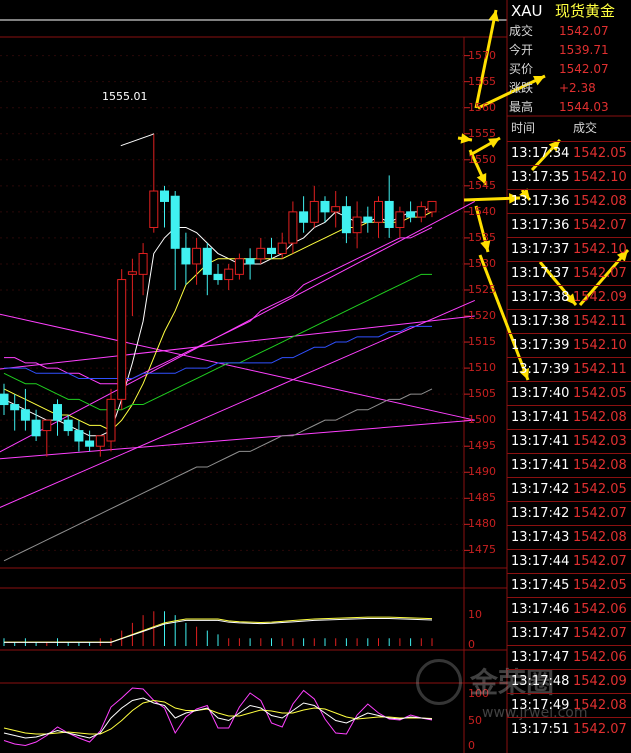 The image size is (631, 753). What do you see at coordinates (569, 273) in the screenshot?
I see `tick-row: 13:17:37 1542.07` at bounding box center [569, 273].